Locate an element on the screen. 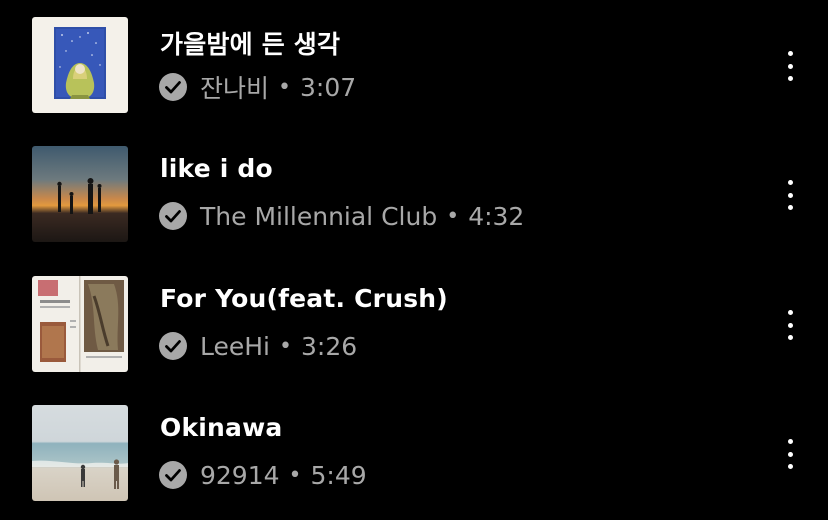  album-art-blue-night-painting is located at coordinates (80, 65).